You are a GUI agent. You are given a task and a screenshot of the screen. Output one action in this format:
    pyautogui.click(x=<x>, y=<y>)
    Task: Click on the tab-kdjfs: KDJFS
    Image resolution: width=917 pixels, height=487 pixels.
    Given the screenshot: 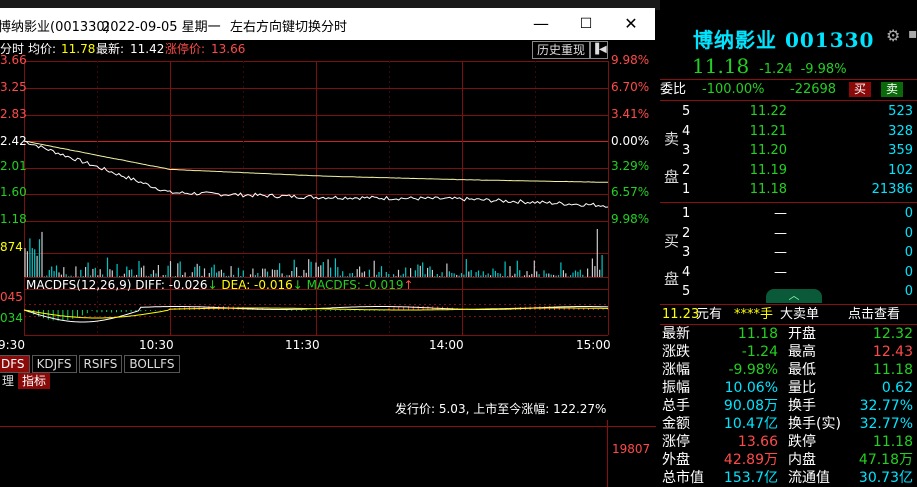 What is the action you would take?
    pyautogui.click(x=54, y=364)
    